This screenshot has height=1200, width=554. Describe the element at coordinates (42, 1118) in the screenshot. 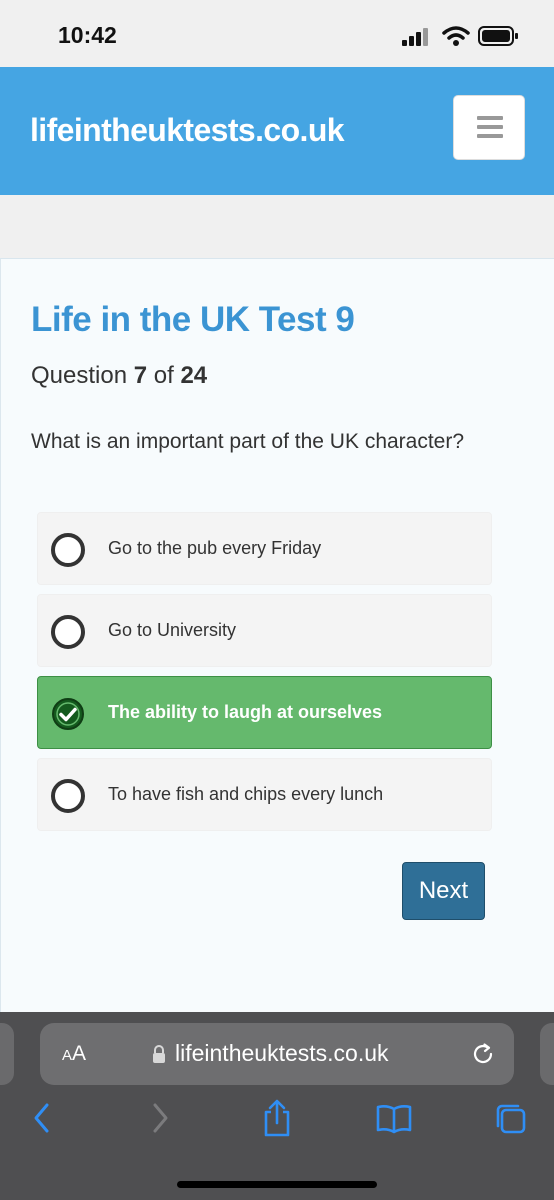

I see `back-icon` at that location.